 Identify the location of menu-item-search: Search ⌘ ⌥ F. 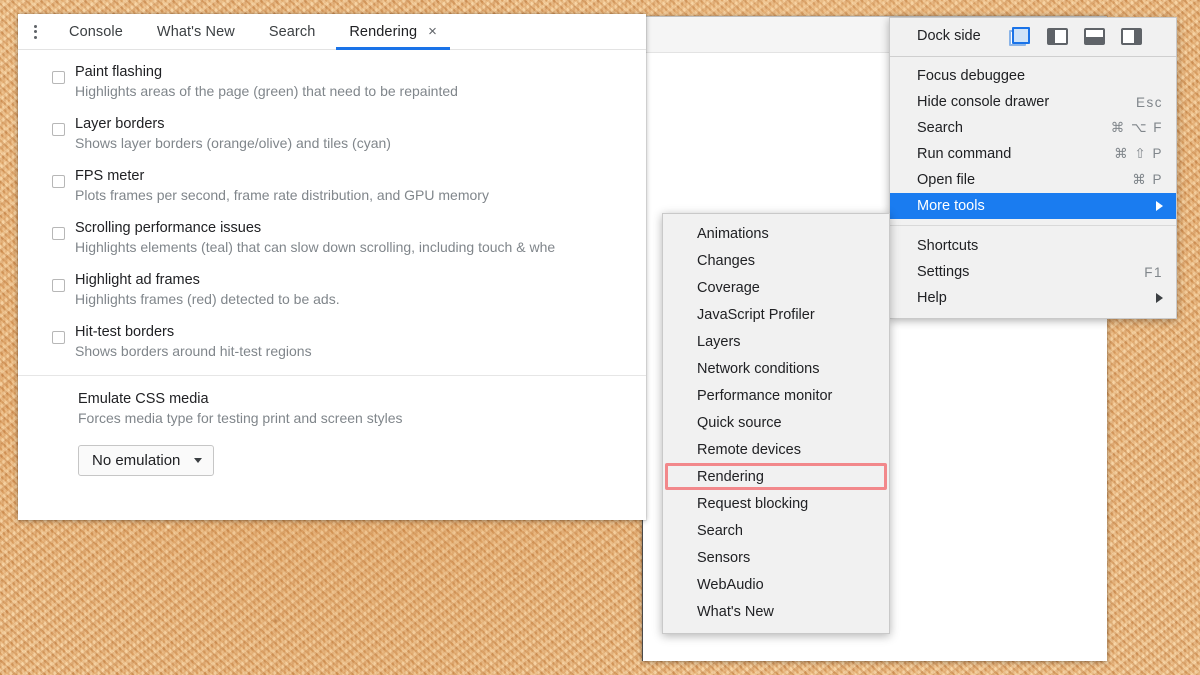
(1033, 128).